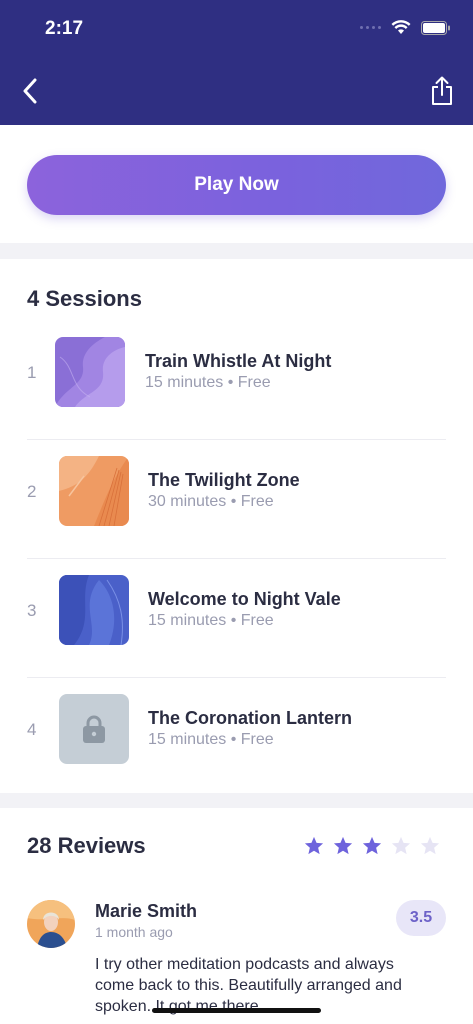 The image size is (473, 1024). What do you see at coordinates (250, 718) in the screenshot?
I see `session-title: The Coronation Lantern` at bounding box center [250, 718].